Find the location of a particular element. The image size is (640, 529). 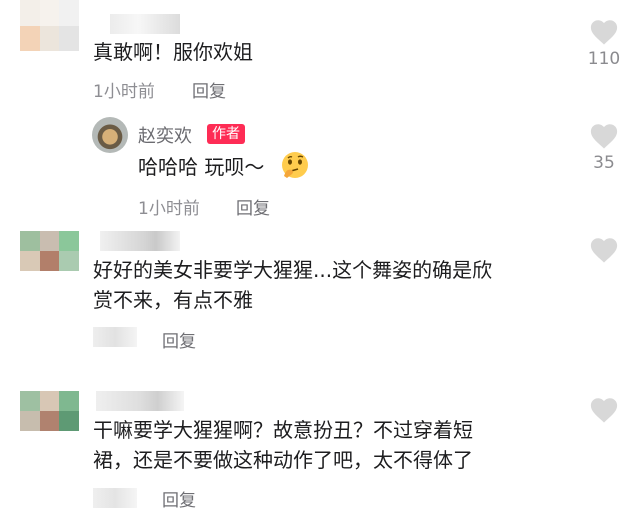

like-count: 35 is located at coordinates (604, 163).